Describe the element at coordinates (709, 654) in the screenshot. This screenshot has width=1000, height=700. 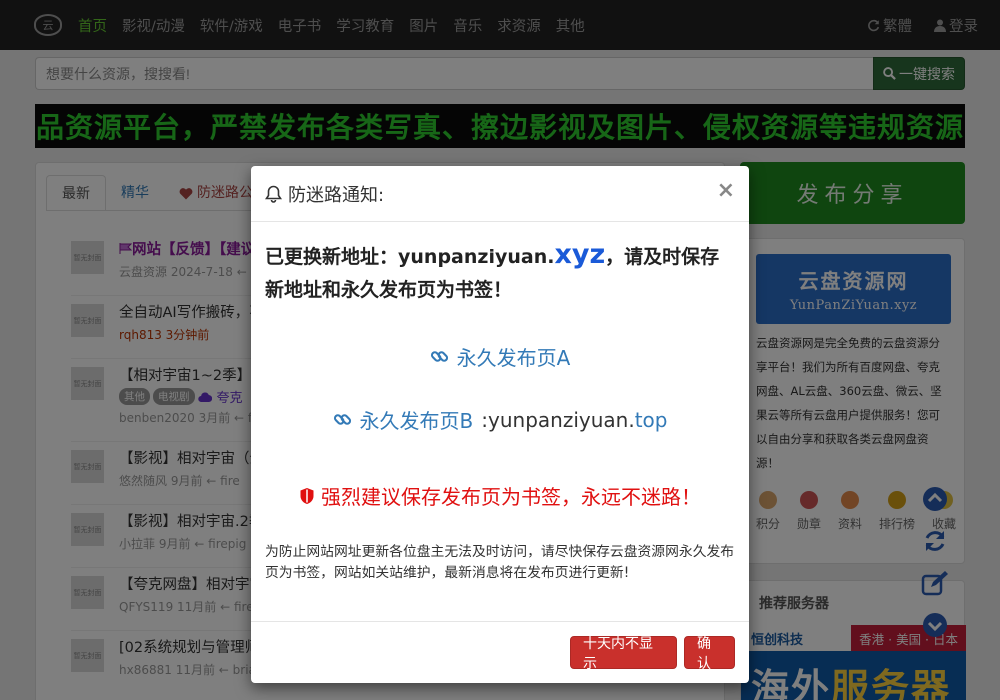
I see `confirm-button: 确认` at that location.